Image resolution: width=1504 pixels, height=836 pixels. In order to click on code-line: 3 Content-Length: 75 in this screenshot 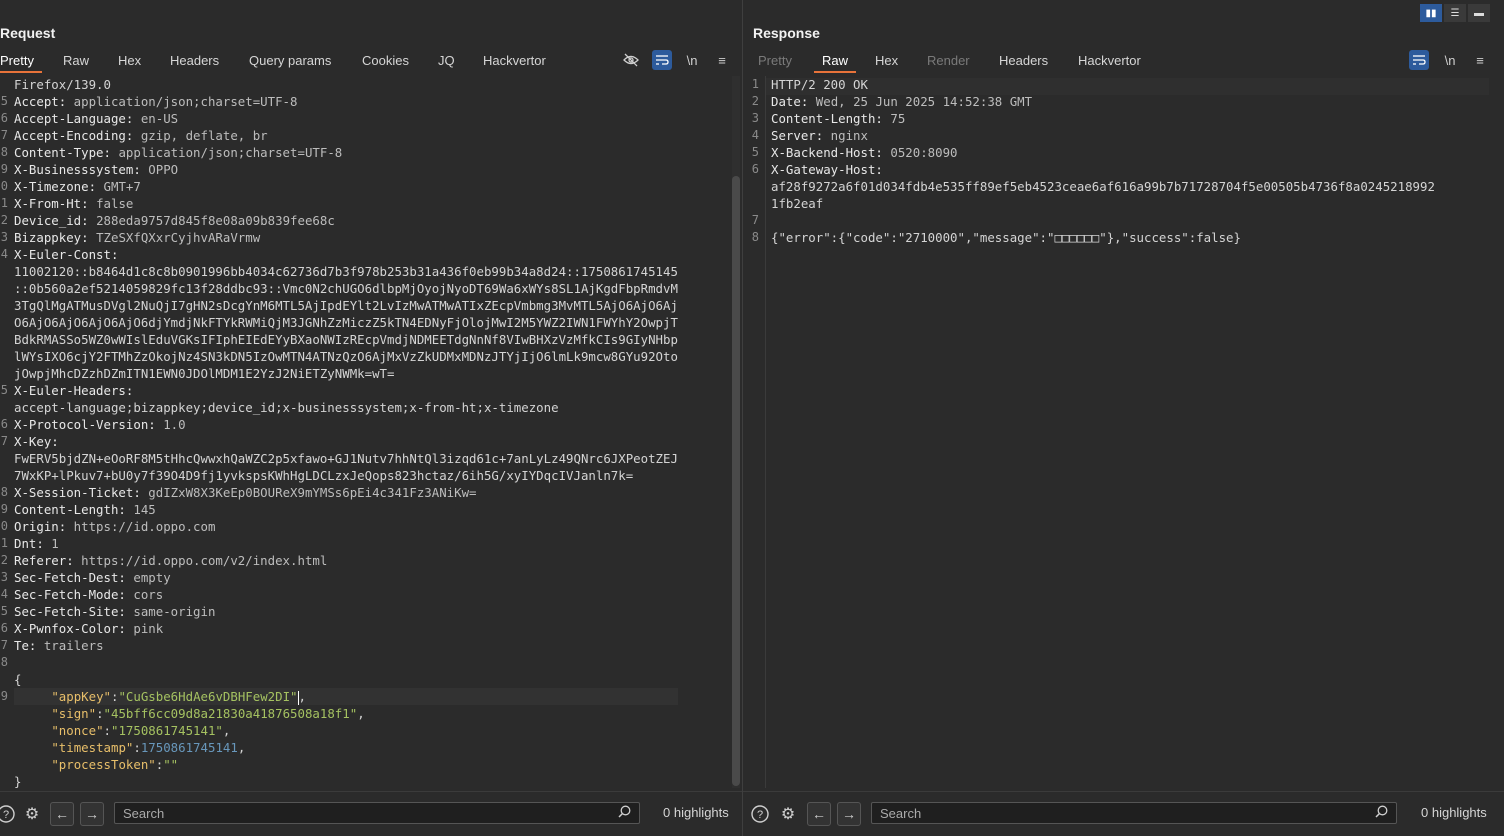, I will do `click(1093, 118)`.